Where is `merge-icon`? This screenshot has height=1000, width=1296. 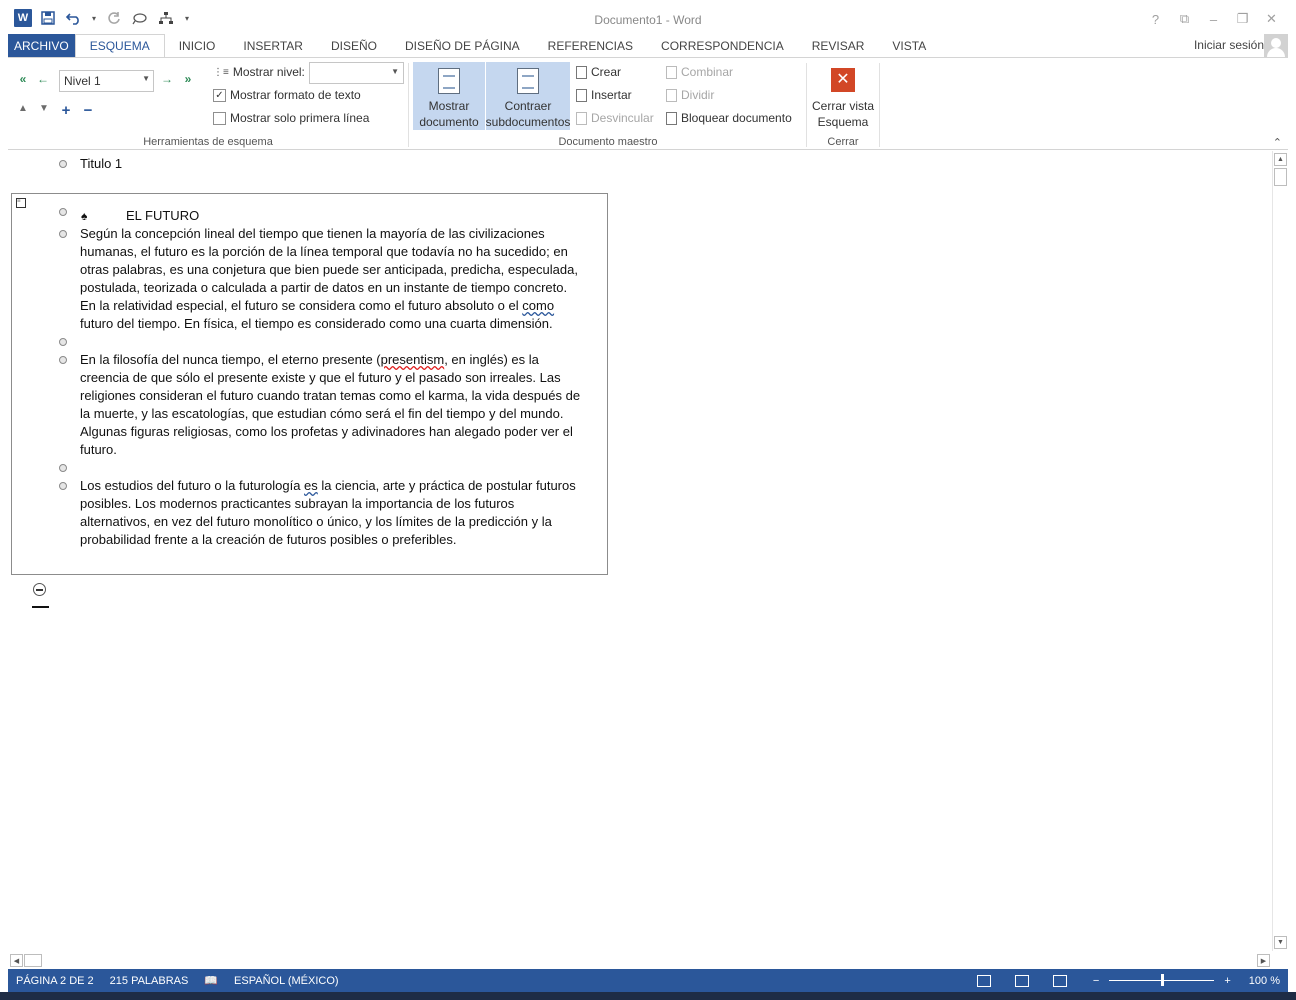 merge-icon is located at coordinates (671, 72).